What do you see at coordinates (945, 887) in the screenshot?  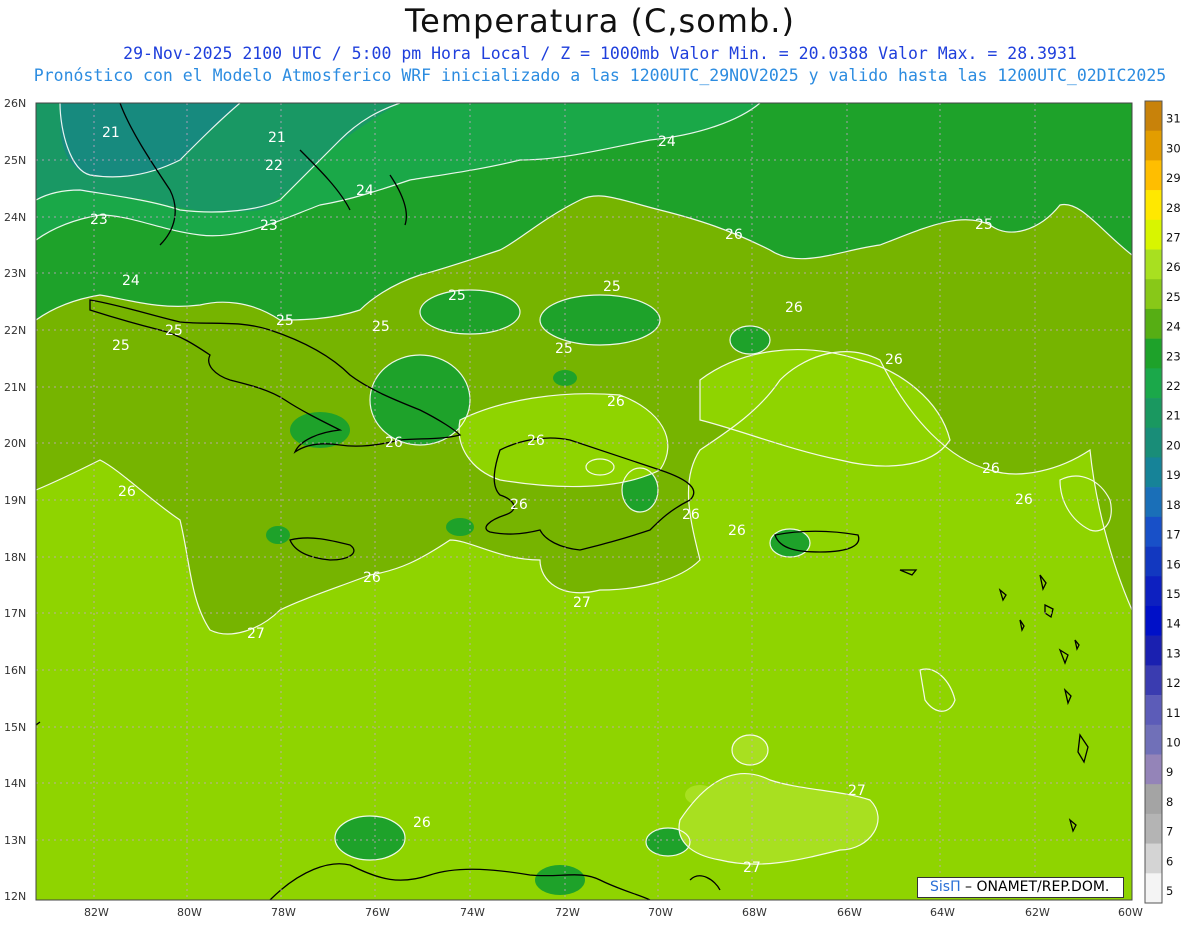 I see `sispi-logo: SisΠ` at bounding box center [945, 887].